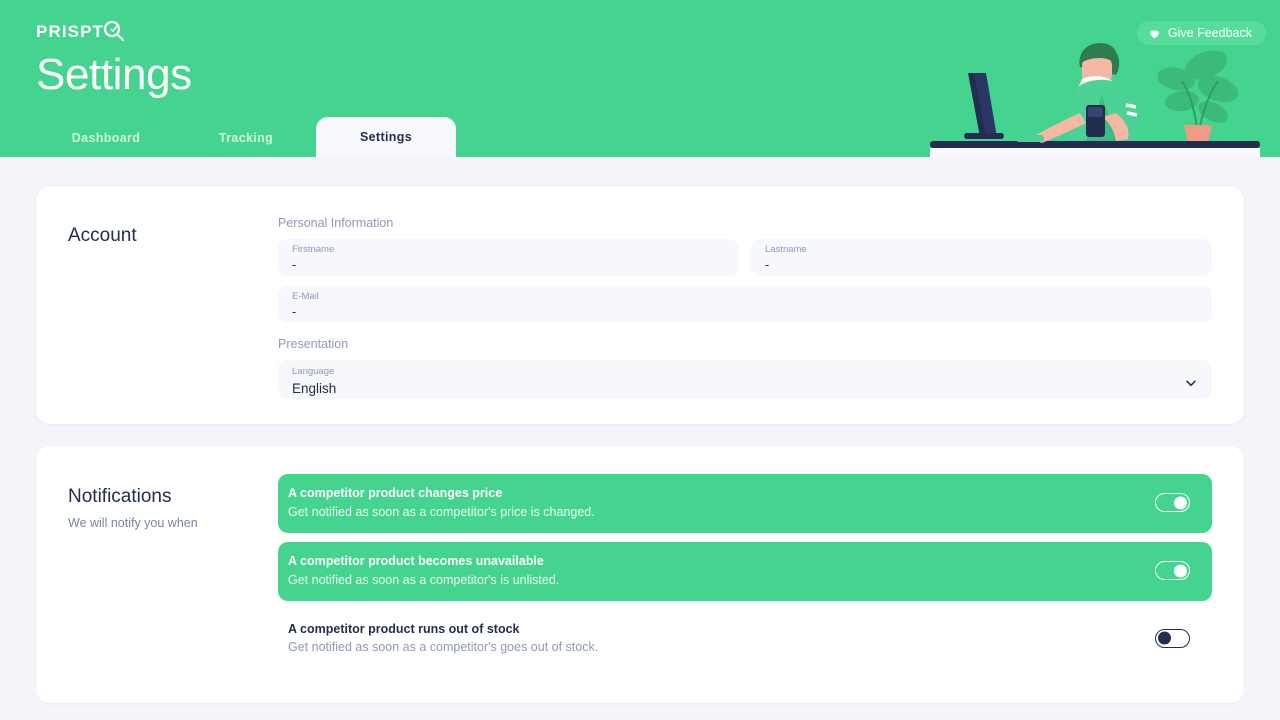  Describe the element at coordinates (640, 711) in the screenshot. I see `footer-actions-wrap: Discard Changes Save Changes` at that location.